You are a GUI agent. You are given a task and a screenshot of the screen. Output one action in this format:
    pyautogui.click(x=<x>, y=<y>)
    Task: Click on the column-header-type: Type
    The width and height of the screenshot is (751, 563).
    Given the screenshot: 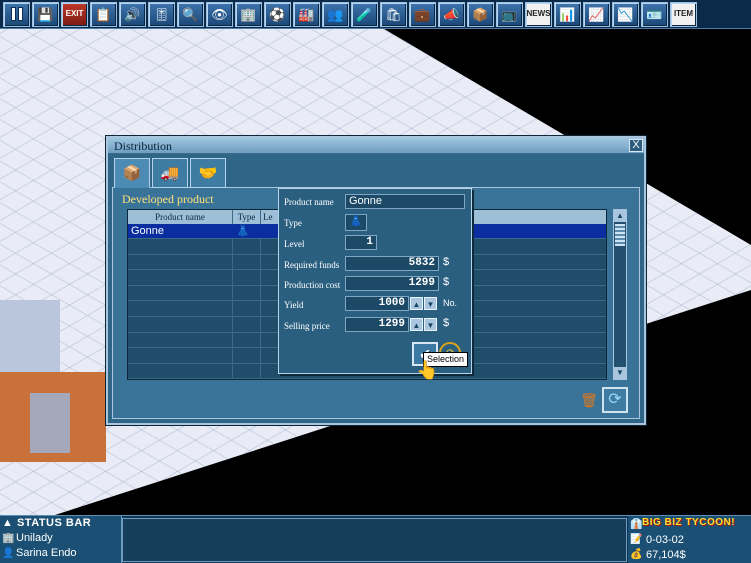 What is the action you would take?
    pyautogui.click(x=247, y=217)
    